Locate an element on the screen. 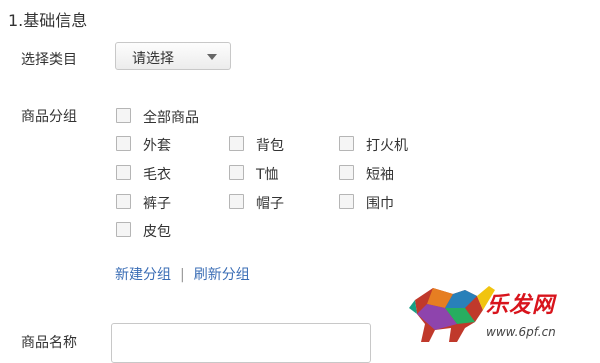 The image size is (600, 363). checkbox-label: 皮包 is located at coordinates (157, 232).